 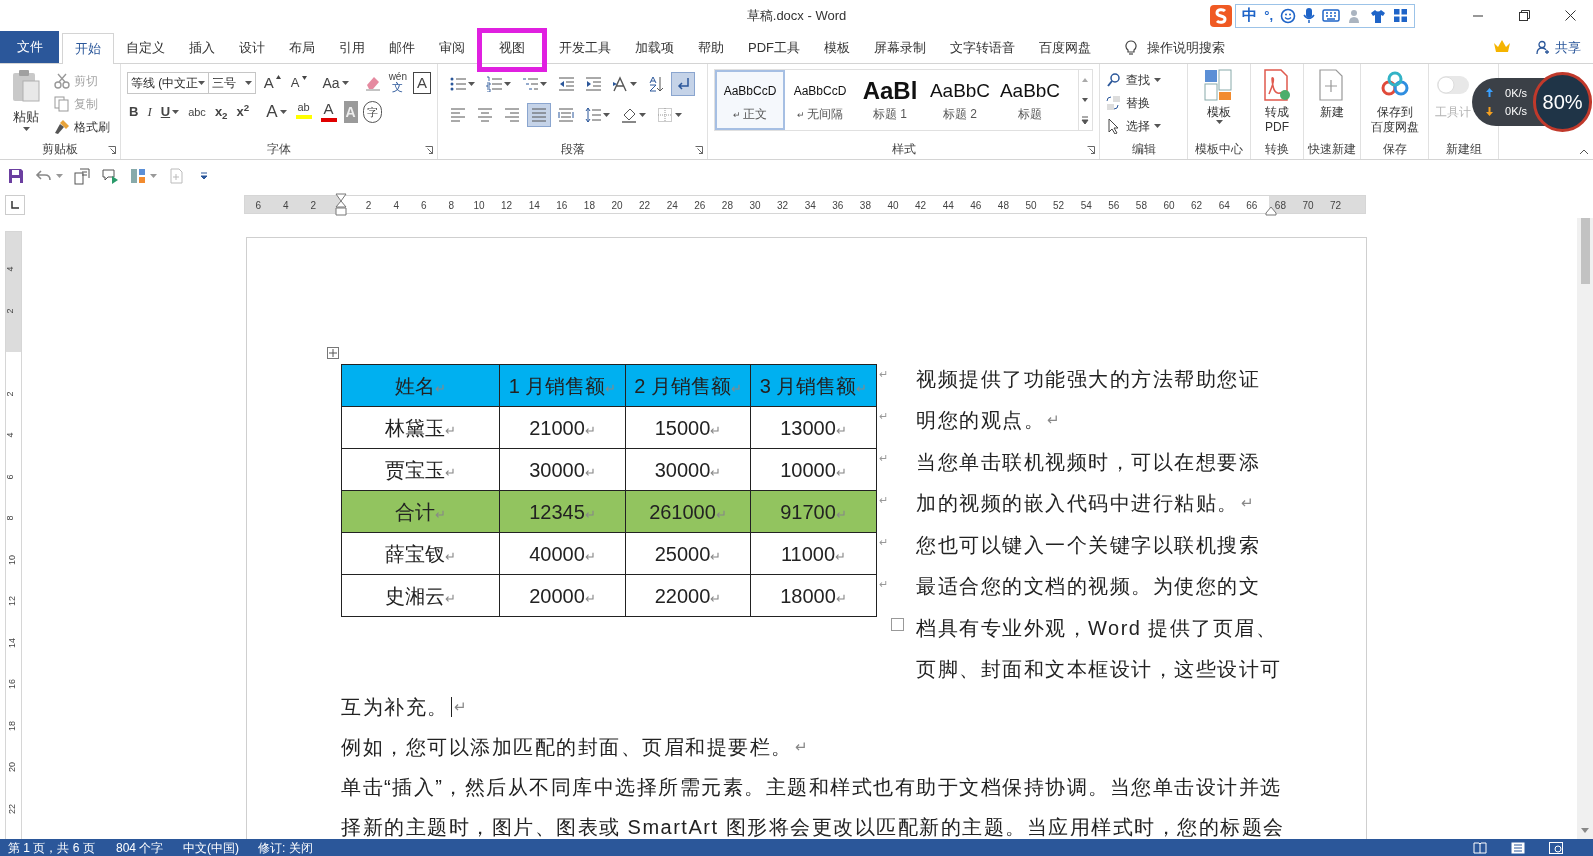 What do you see at coordinates (1114, 80) in the screenshot?
I see `search-icon` at bounding box center [1114, 80].